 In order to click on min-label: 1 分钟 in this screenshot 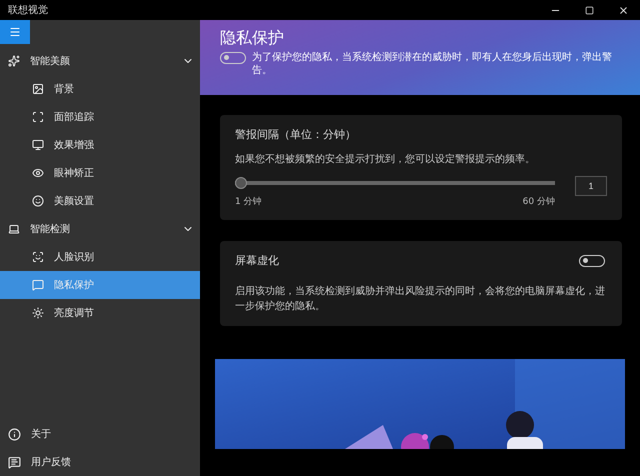, I will do `click(248, 202)`.